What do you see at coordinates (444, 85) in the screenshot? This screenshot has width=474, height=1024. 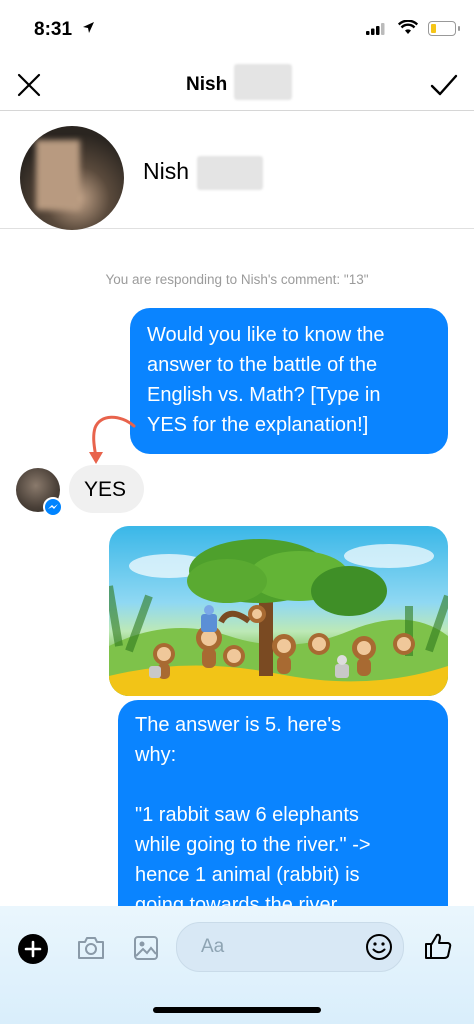 I see `checkmark-icon` at bounding box center [444, 85].